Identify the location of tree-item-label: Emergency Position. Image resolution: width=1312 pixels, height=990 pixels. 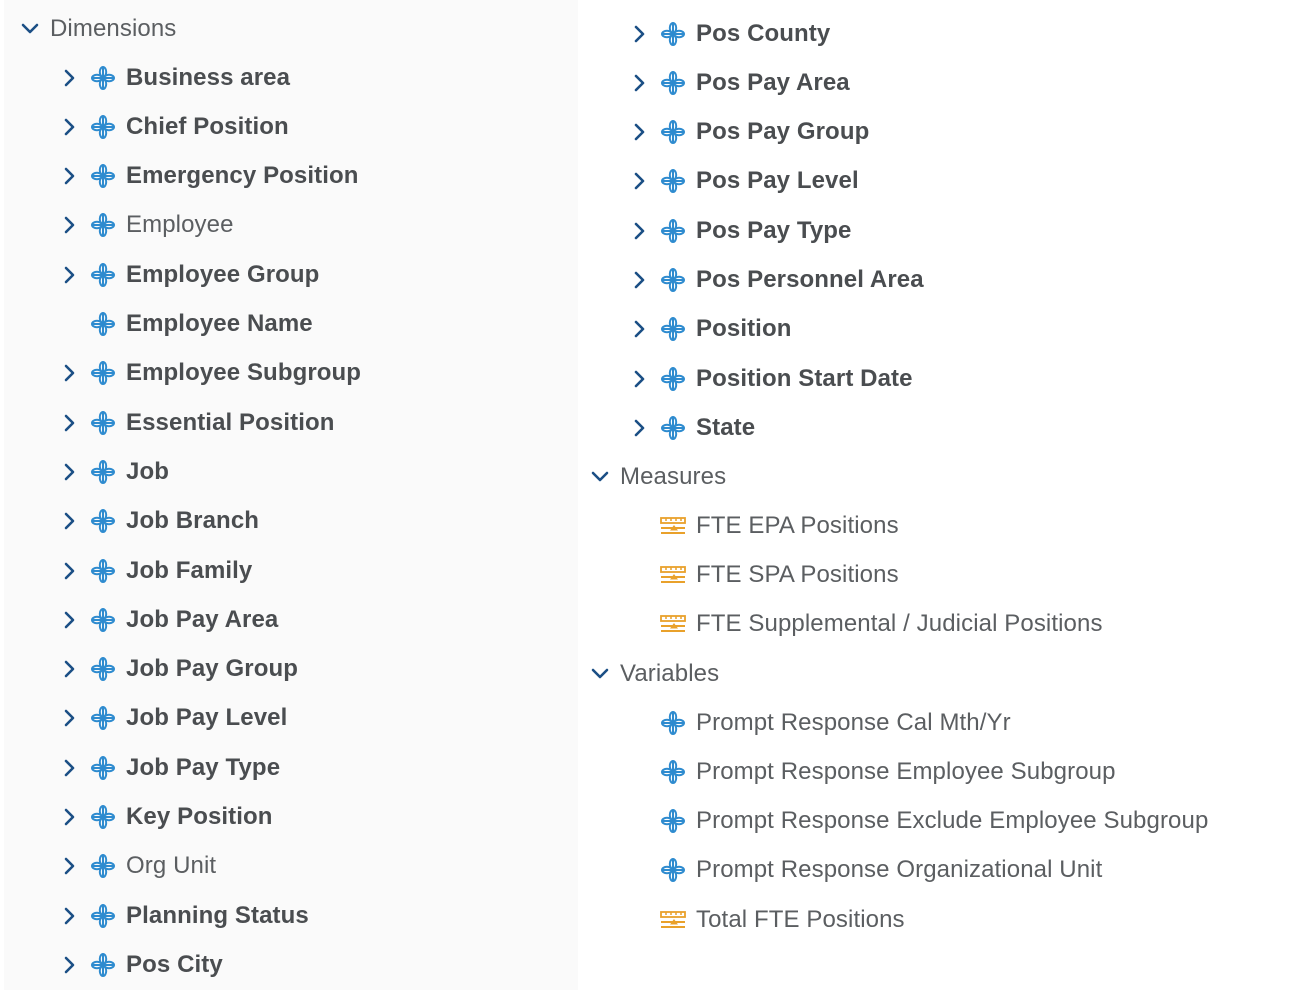
(242, 176).